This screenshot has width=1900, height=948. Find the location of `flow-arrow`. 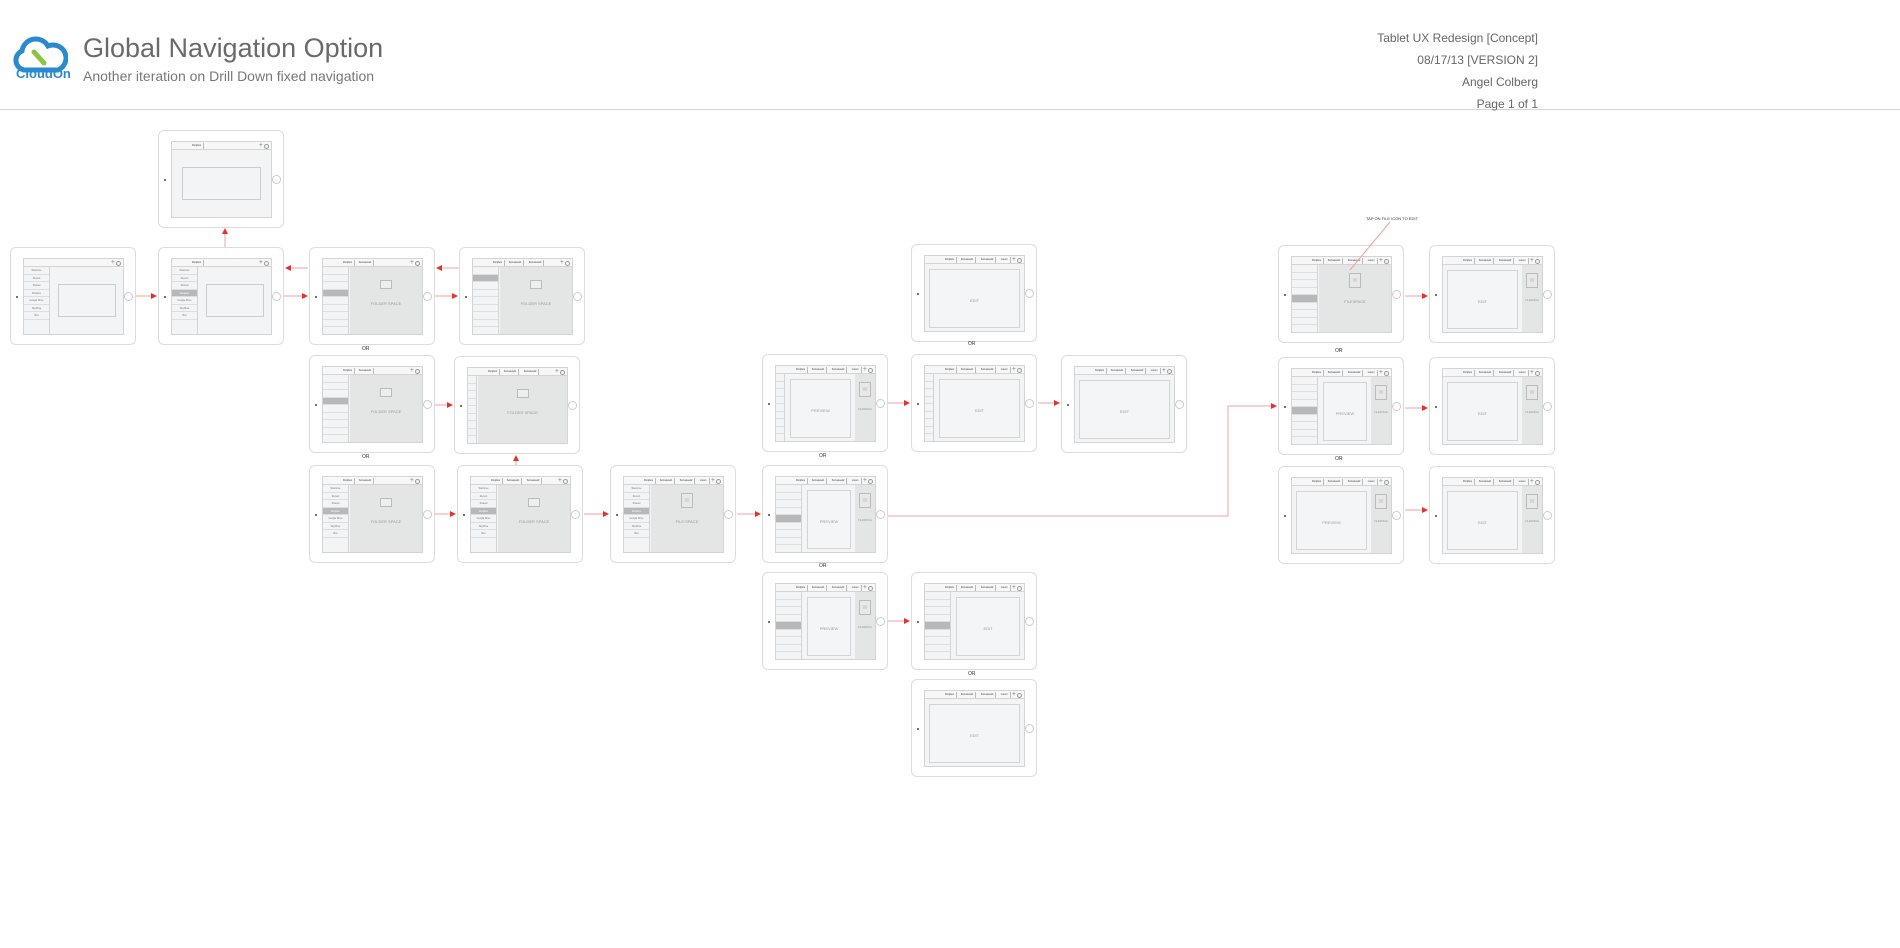

flow-arrow is located at coordinates (1082, 460).